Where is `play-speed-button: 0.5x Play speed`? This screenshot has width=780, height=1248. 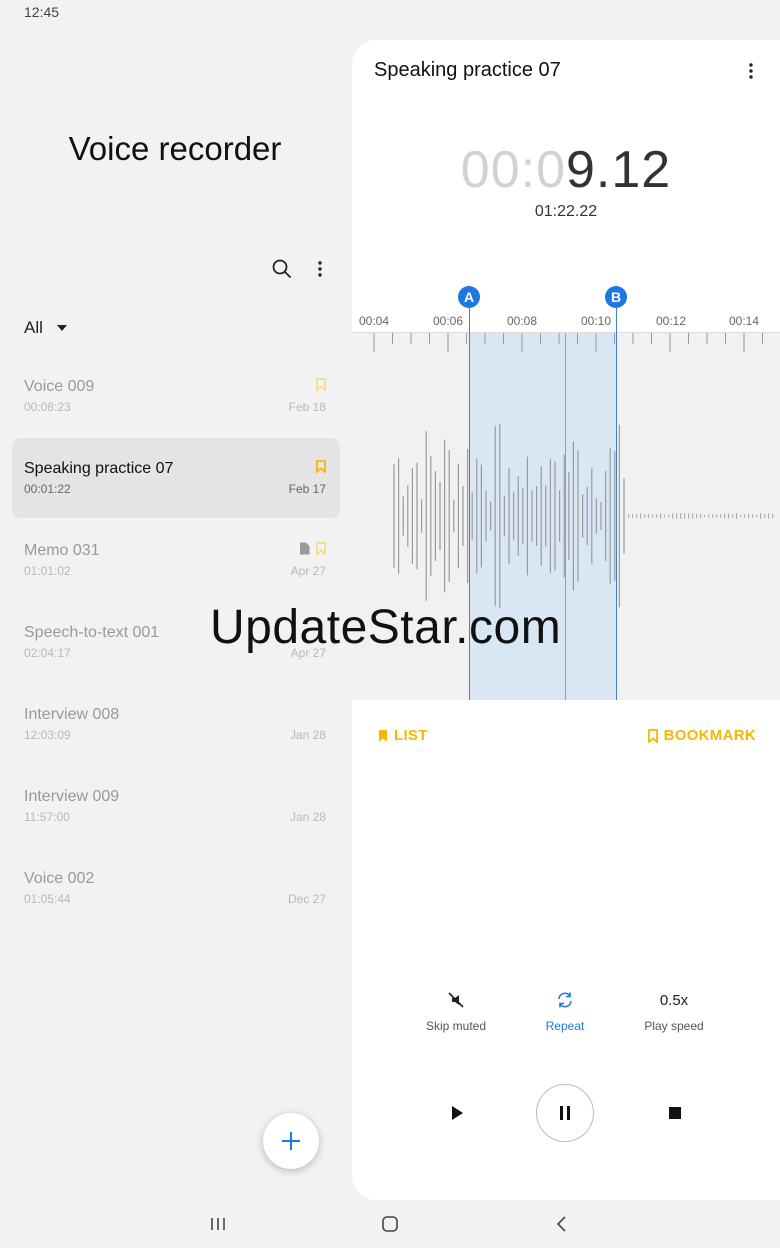 play-speed-button: 0.5x Play speed is located at coordinates (674, 1011).